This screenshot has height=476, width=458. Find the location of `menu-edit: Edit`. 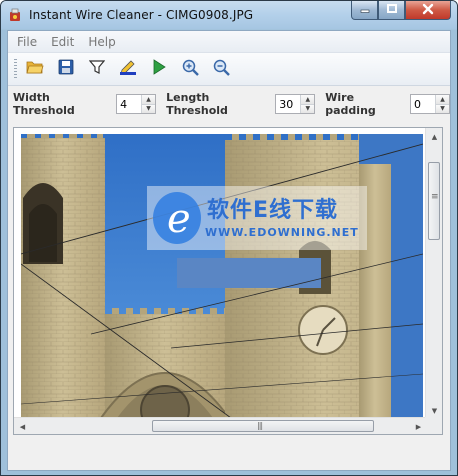

menu-edit: Edit is located at coordinates (62, 42).